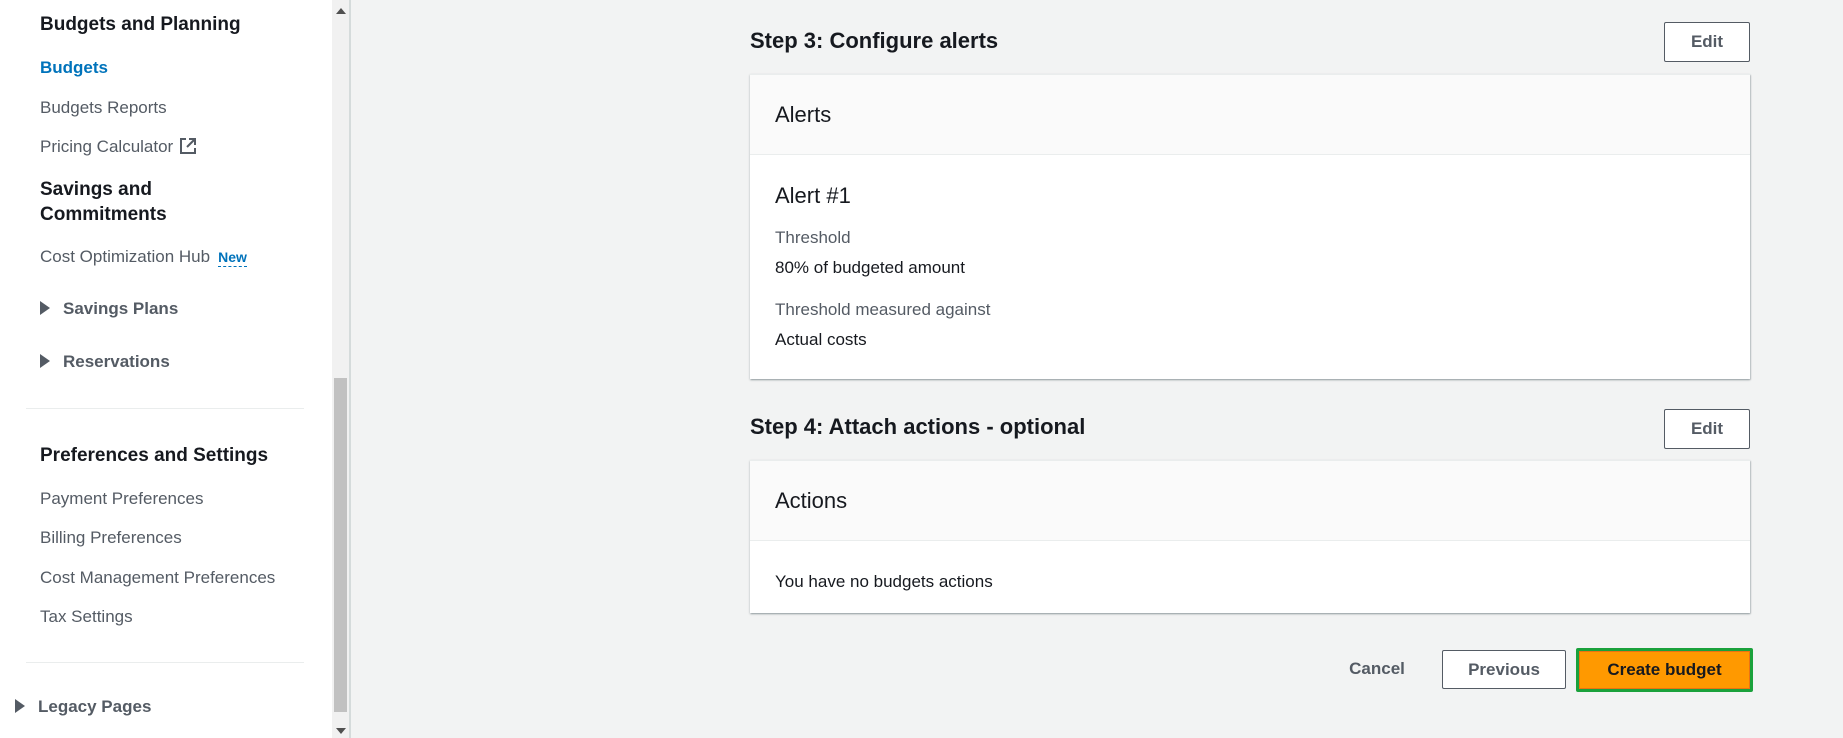  What do you see at coordinates (1707, 429) in the screenshot?
I see `step4-edit-button: Edit` at bounding box center [1707, 429].